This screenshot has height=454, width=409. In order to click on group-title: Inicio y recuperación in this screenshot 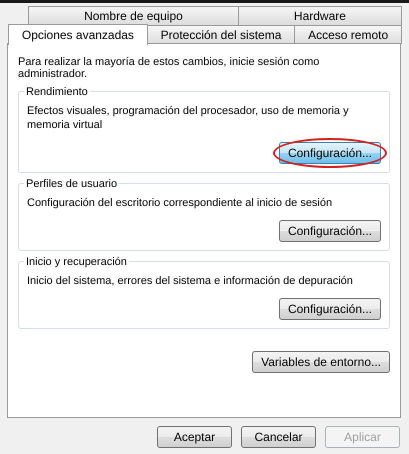, I will do `click(76, 262)`.